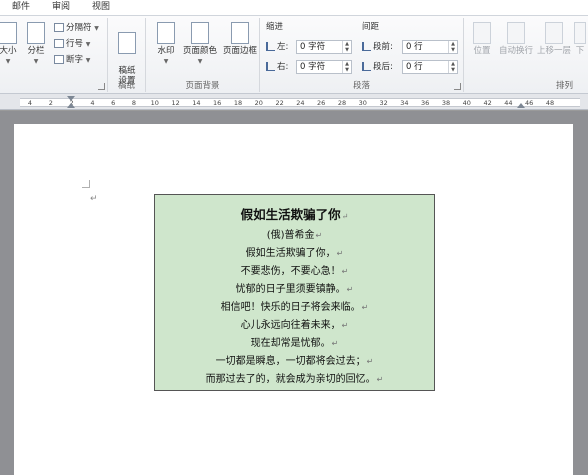 The image size is (588, 475). What do you see at coordinates (430, 47) in the screenshot?
I see `spacing-before-input: 0 行 ▲ ▼` at bounding box center [430, 47].